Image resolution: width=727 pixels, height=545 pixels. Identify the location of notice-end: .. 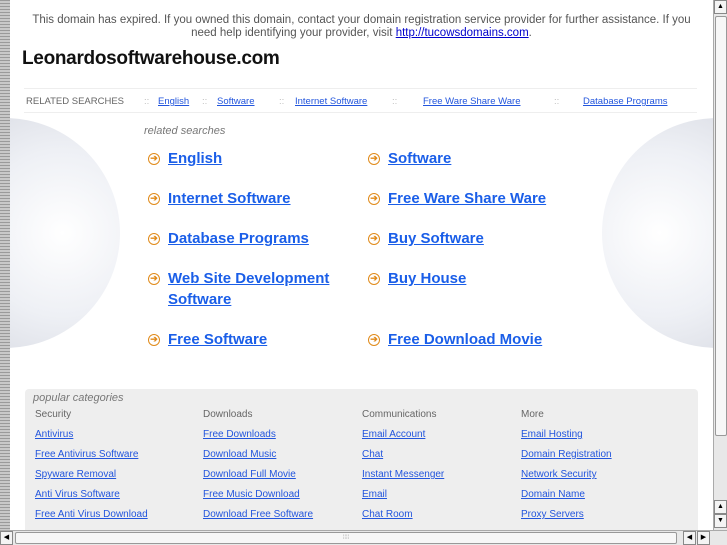
(530, 33).